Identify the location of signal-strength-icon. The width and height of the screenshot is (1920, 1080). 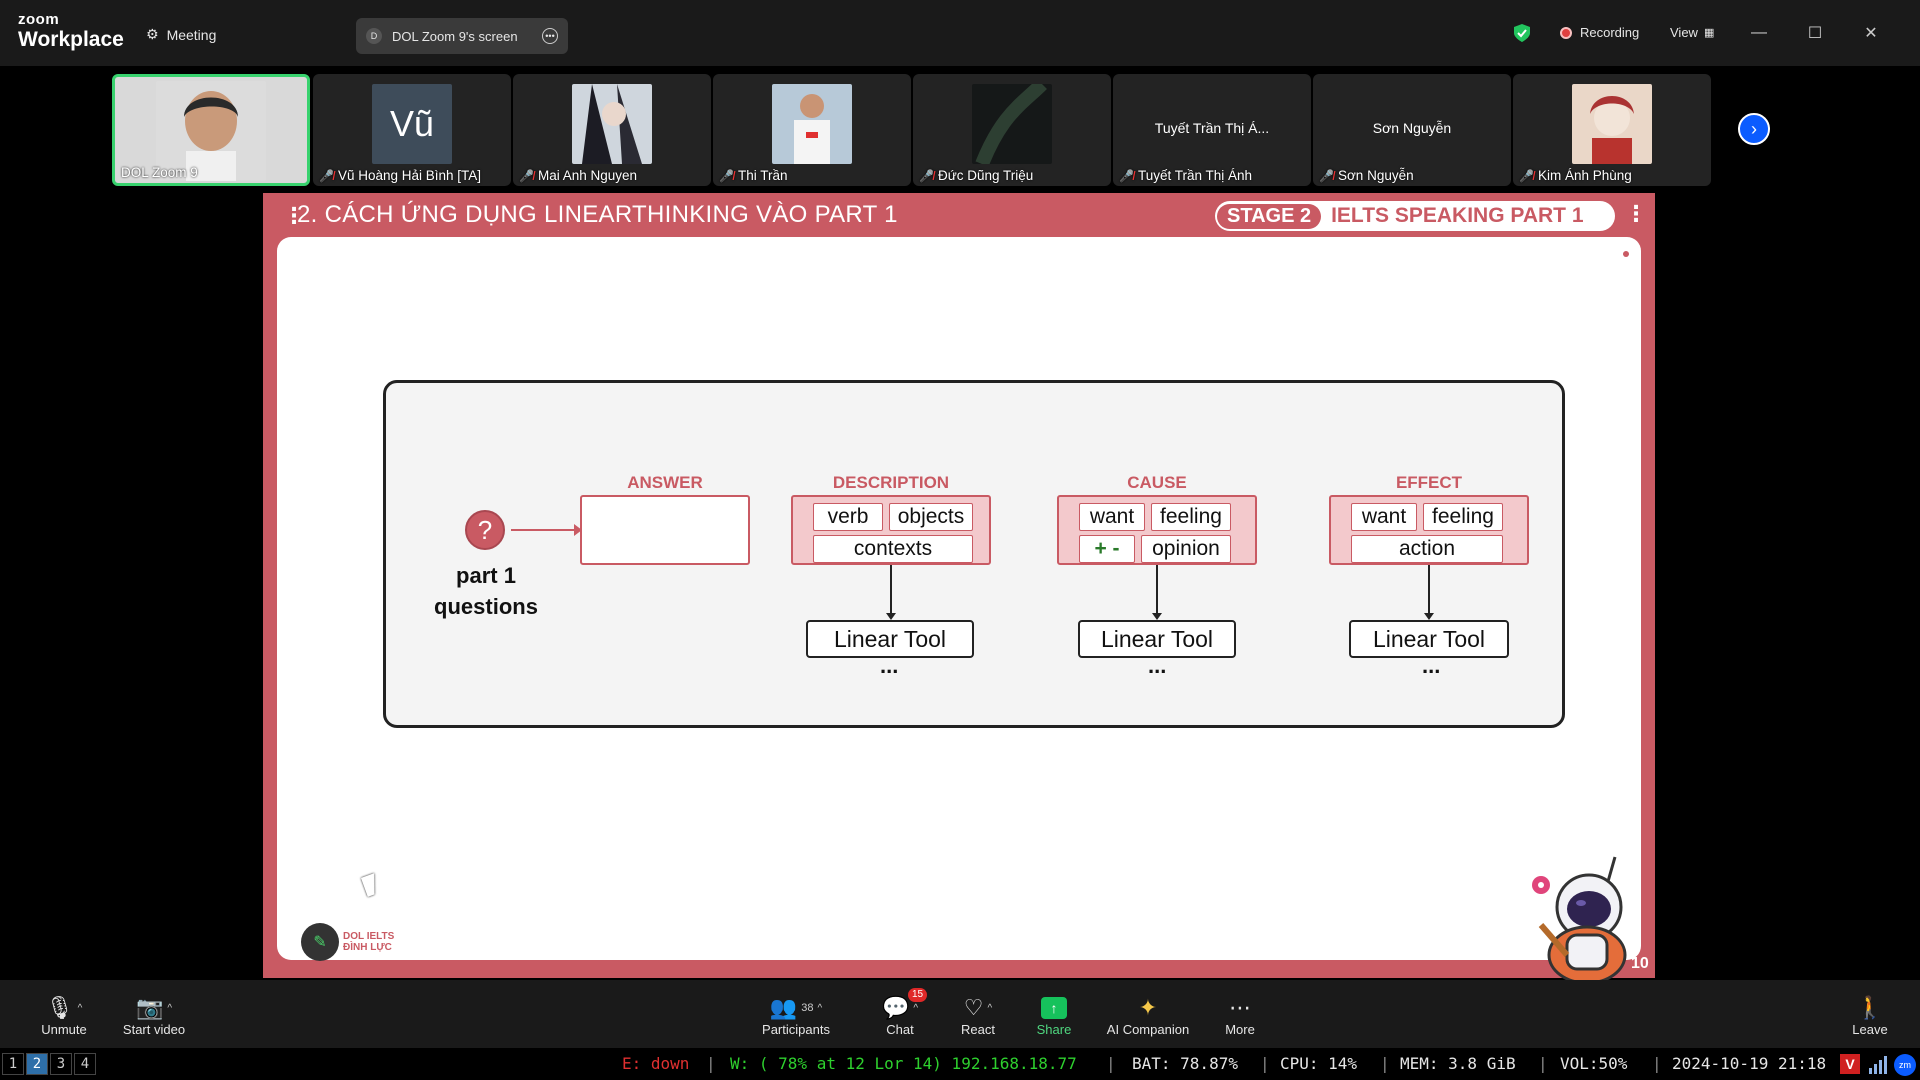
(1878, 1065).